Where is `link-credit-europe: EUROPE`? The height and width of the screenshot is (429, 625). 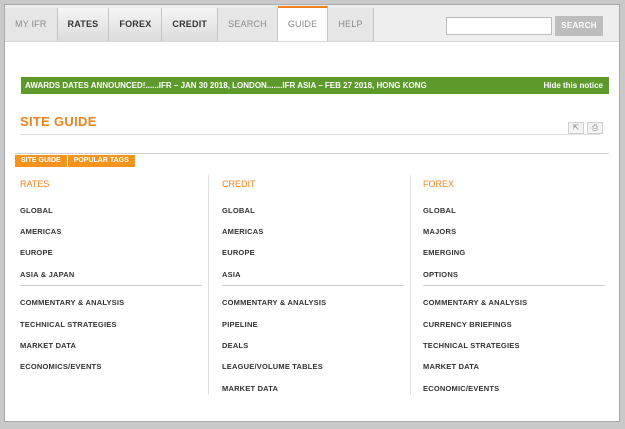 link-credit-europe: EUROPE is located at coordinates (238, 252).